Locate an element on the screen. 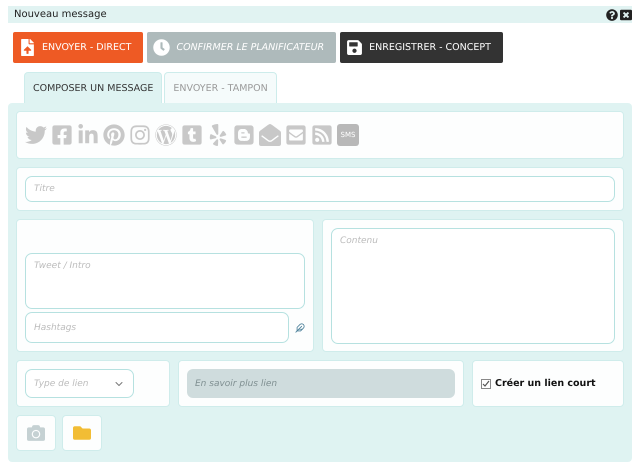  yelp-icon is located at coordinates (218, 135).